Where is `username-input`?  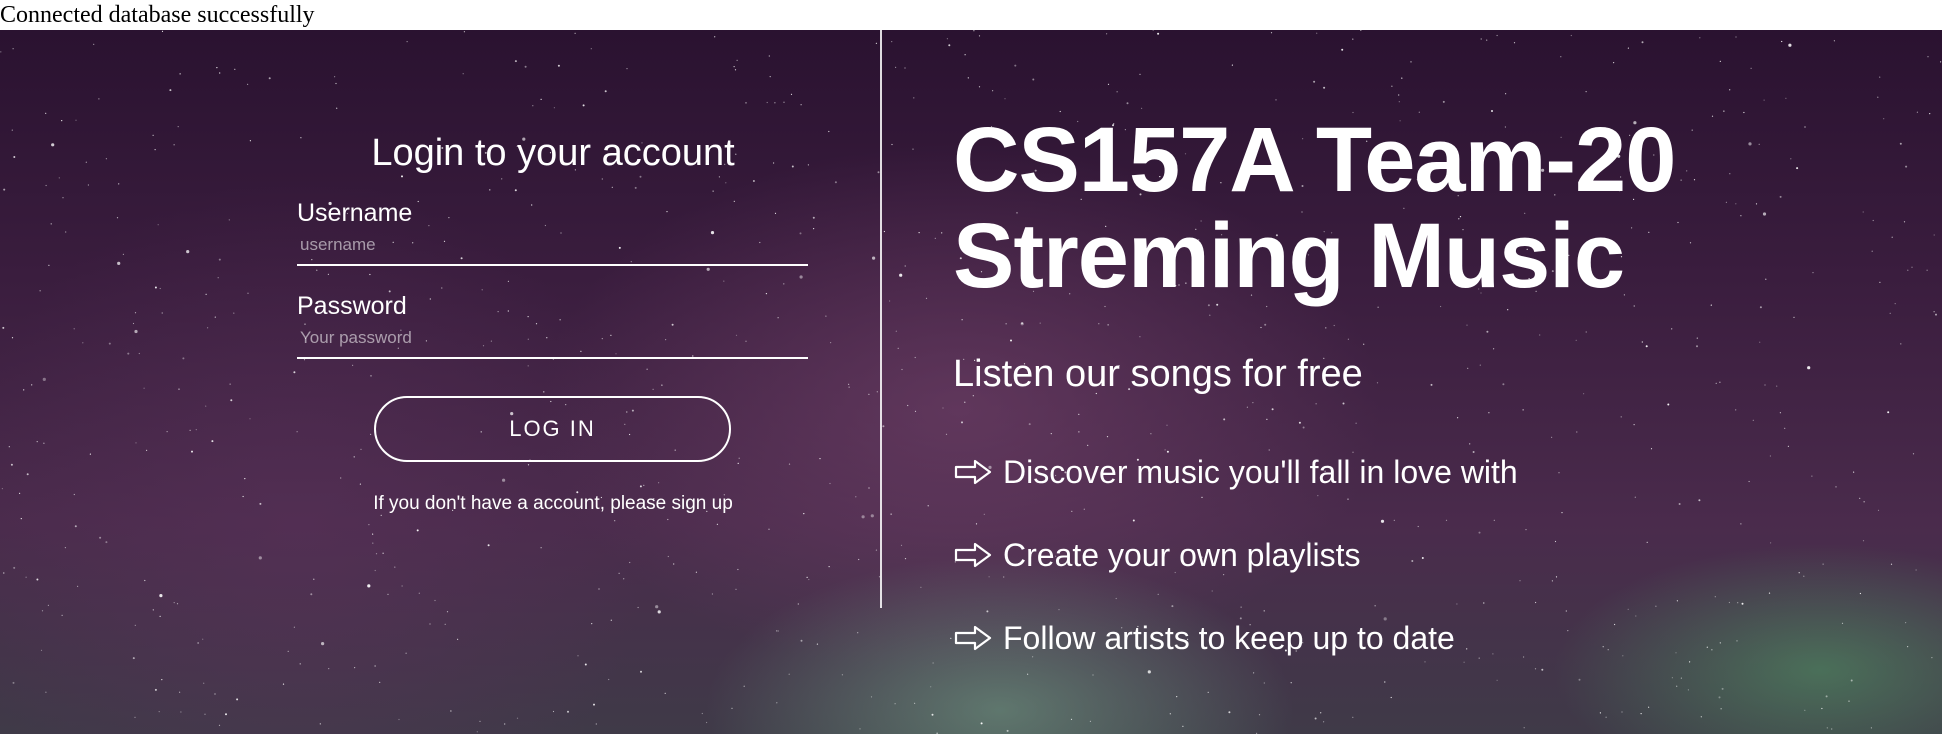 username-input is located at coordinates (552, 249).